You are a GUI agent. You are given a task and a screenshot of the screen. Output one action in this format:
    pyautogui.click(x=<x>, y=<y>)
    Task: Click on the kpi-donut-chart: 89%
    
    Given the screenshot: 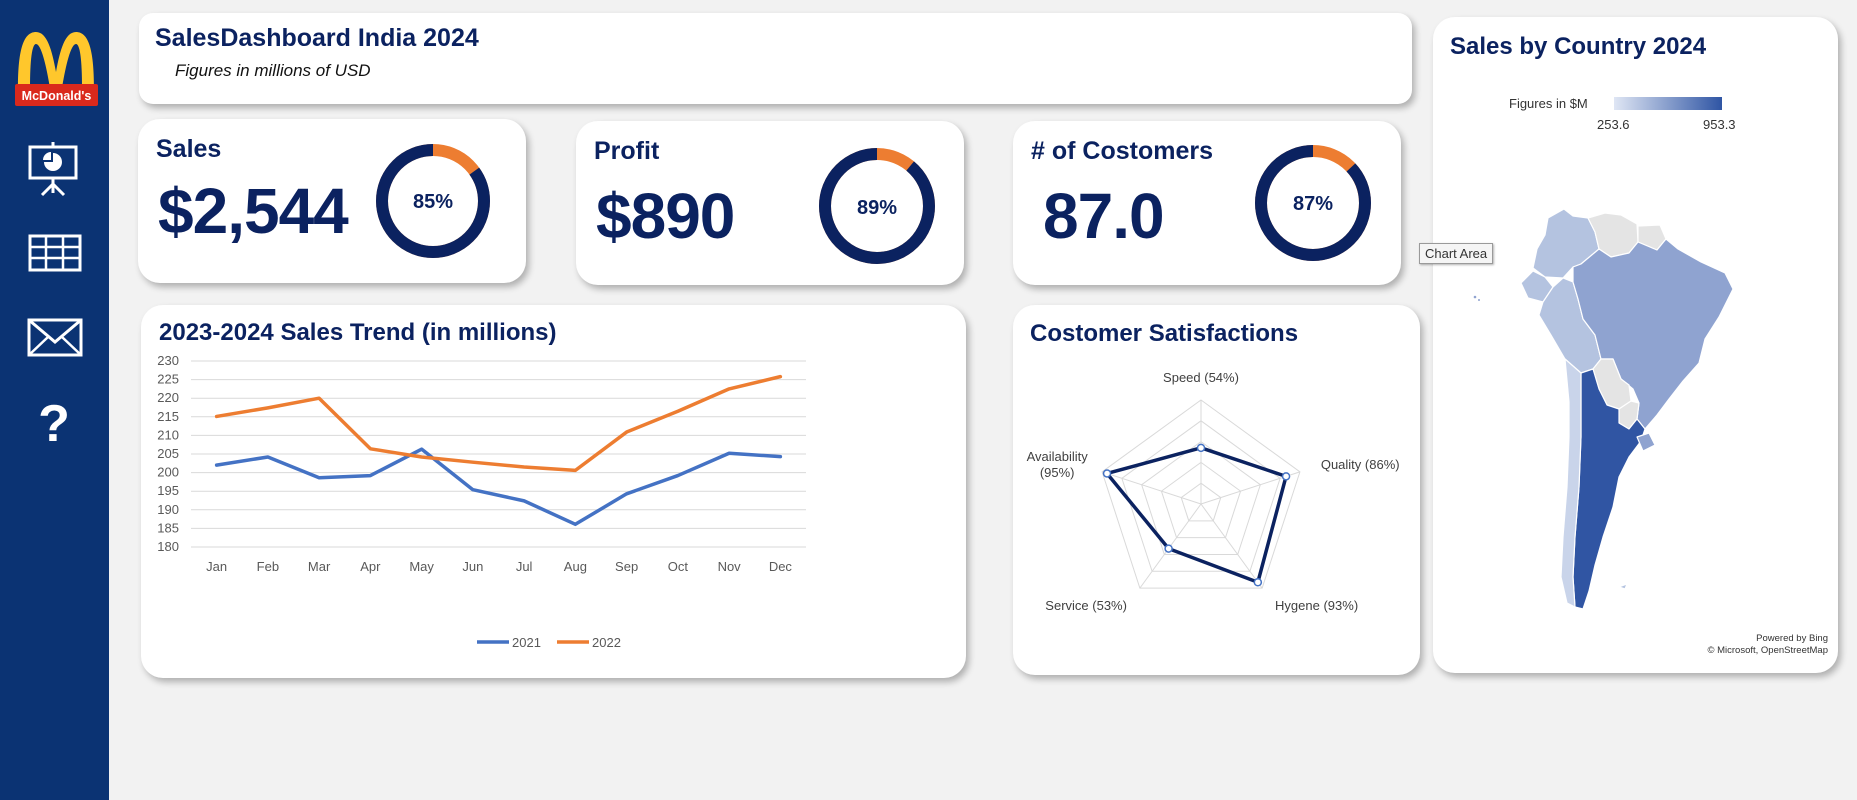 What is the action you would take?
    pyautogui.click(x=877, y=206)
    